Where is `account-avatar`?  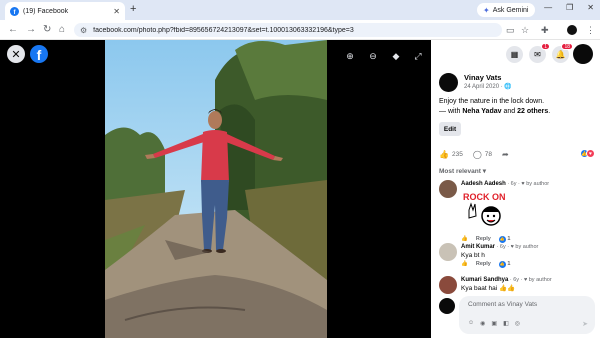 account-avatar is located at coordinates (583, 54).